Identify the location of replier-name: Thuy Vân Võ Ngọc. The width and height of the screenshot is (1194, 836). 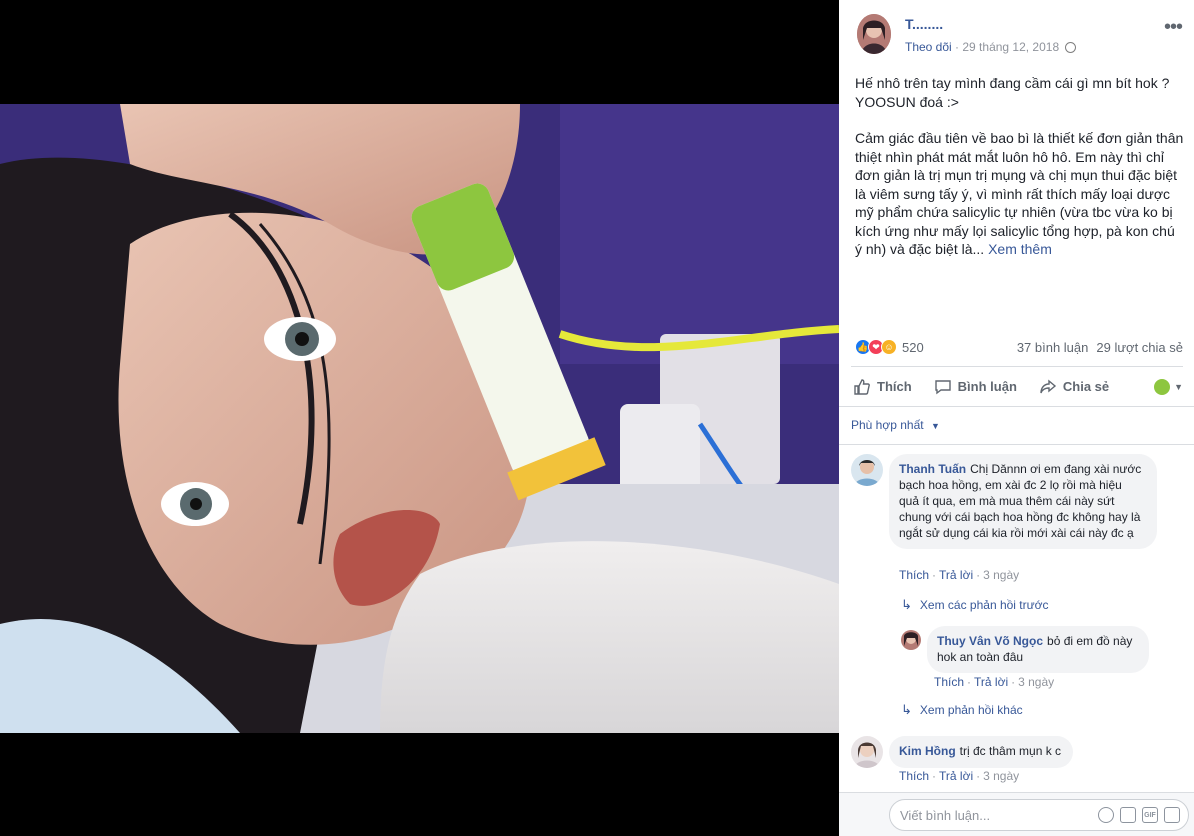
(990, 641).